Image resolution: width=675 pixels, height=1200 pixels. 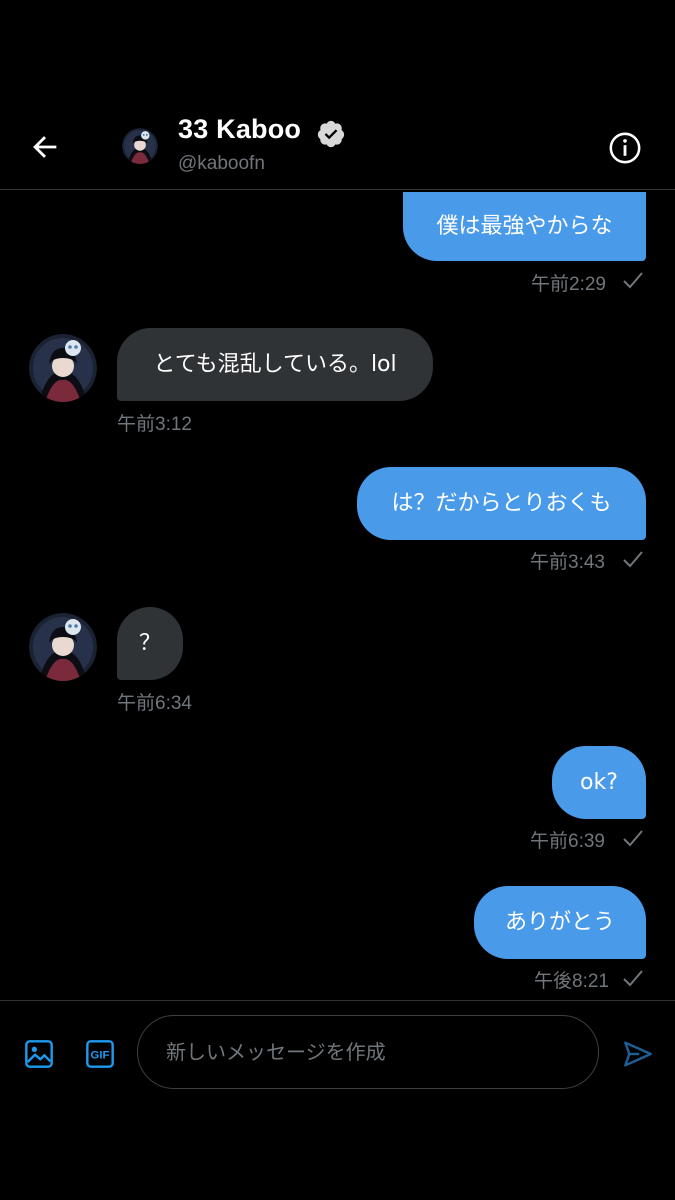 I want to click on verified-badge-icon, so click(x=331, y=134).